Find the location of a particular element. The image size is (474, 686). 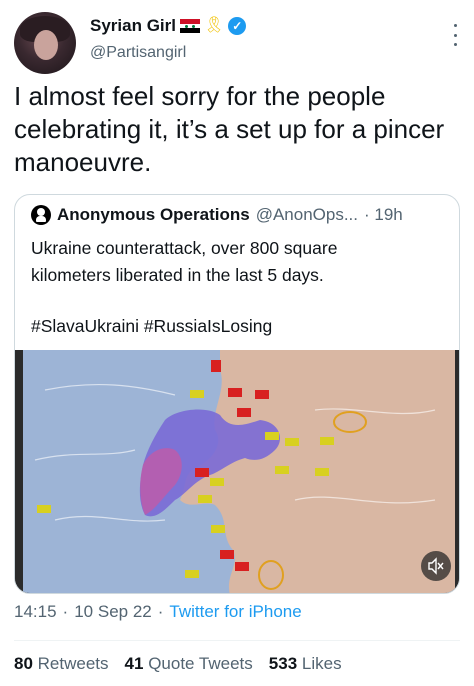

divider is located at coordinates (237, 640).